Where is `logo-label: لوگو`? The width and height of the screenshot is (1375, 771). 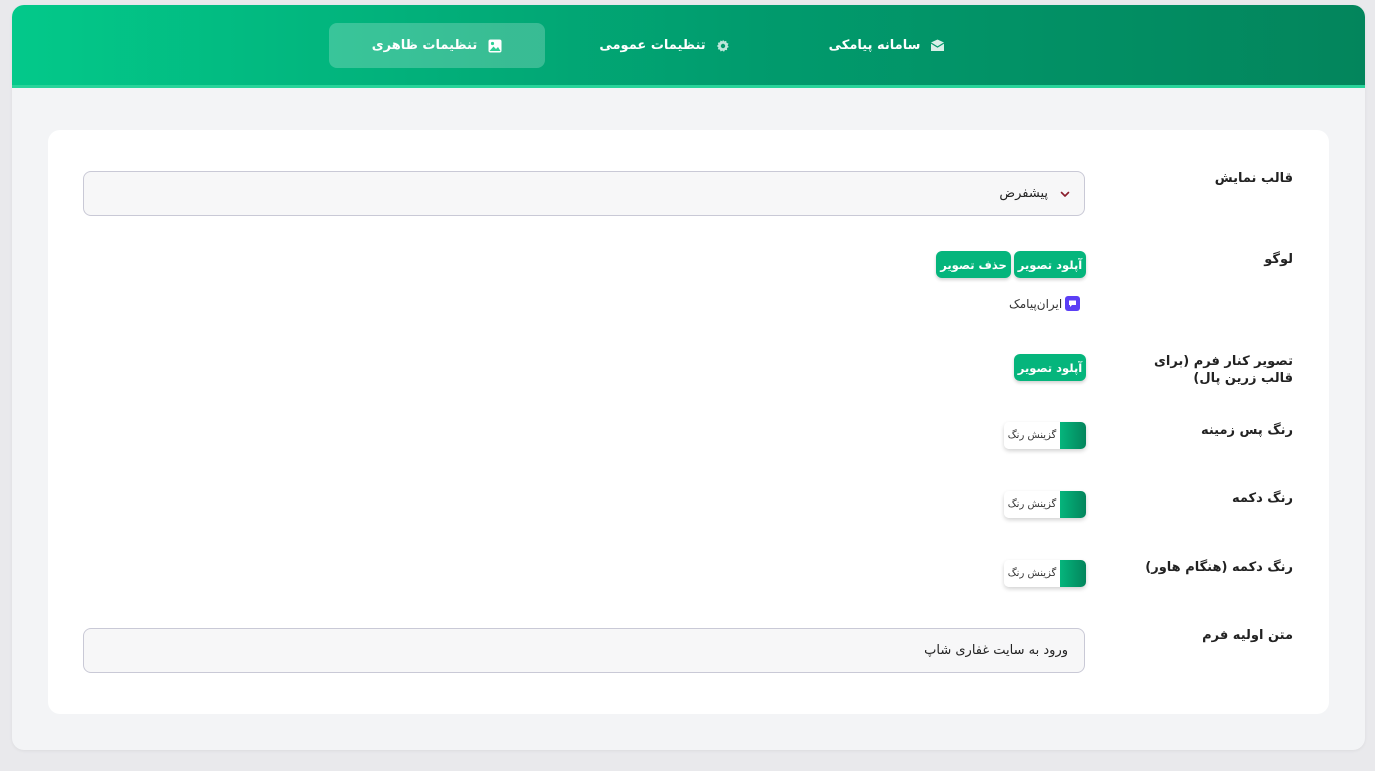 logo-label: لوگو is located at coordinates (1278, 259).